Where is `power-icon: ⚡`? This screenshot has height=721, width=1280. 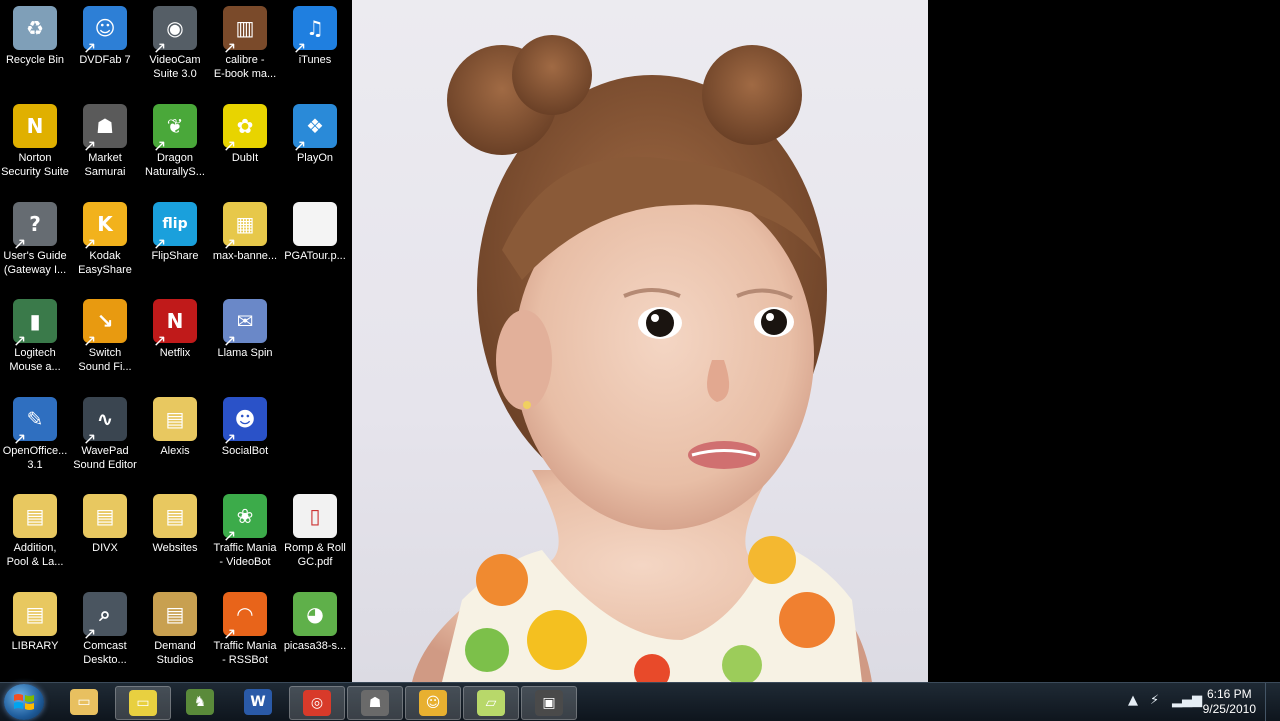
power-icon: ⚡ is located at coordinates (1154, 700).